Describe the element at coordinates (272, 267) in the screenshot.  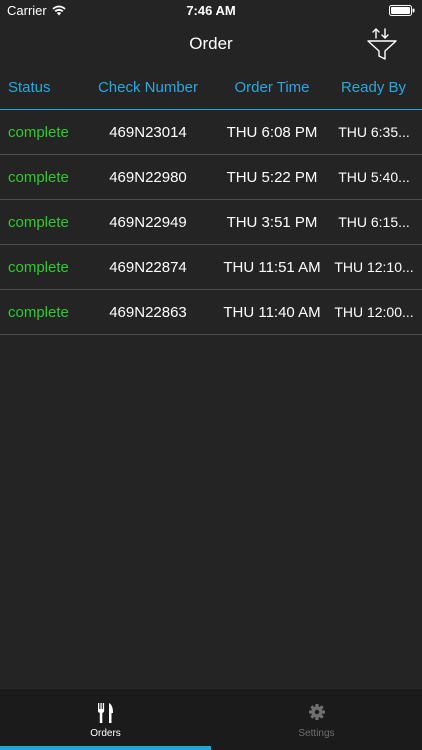
I see `order-time-cell: THU 11:51 AM` at that location.